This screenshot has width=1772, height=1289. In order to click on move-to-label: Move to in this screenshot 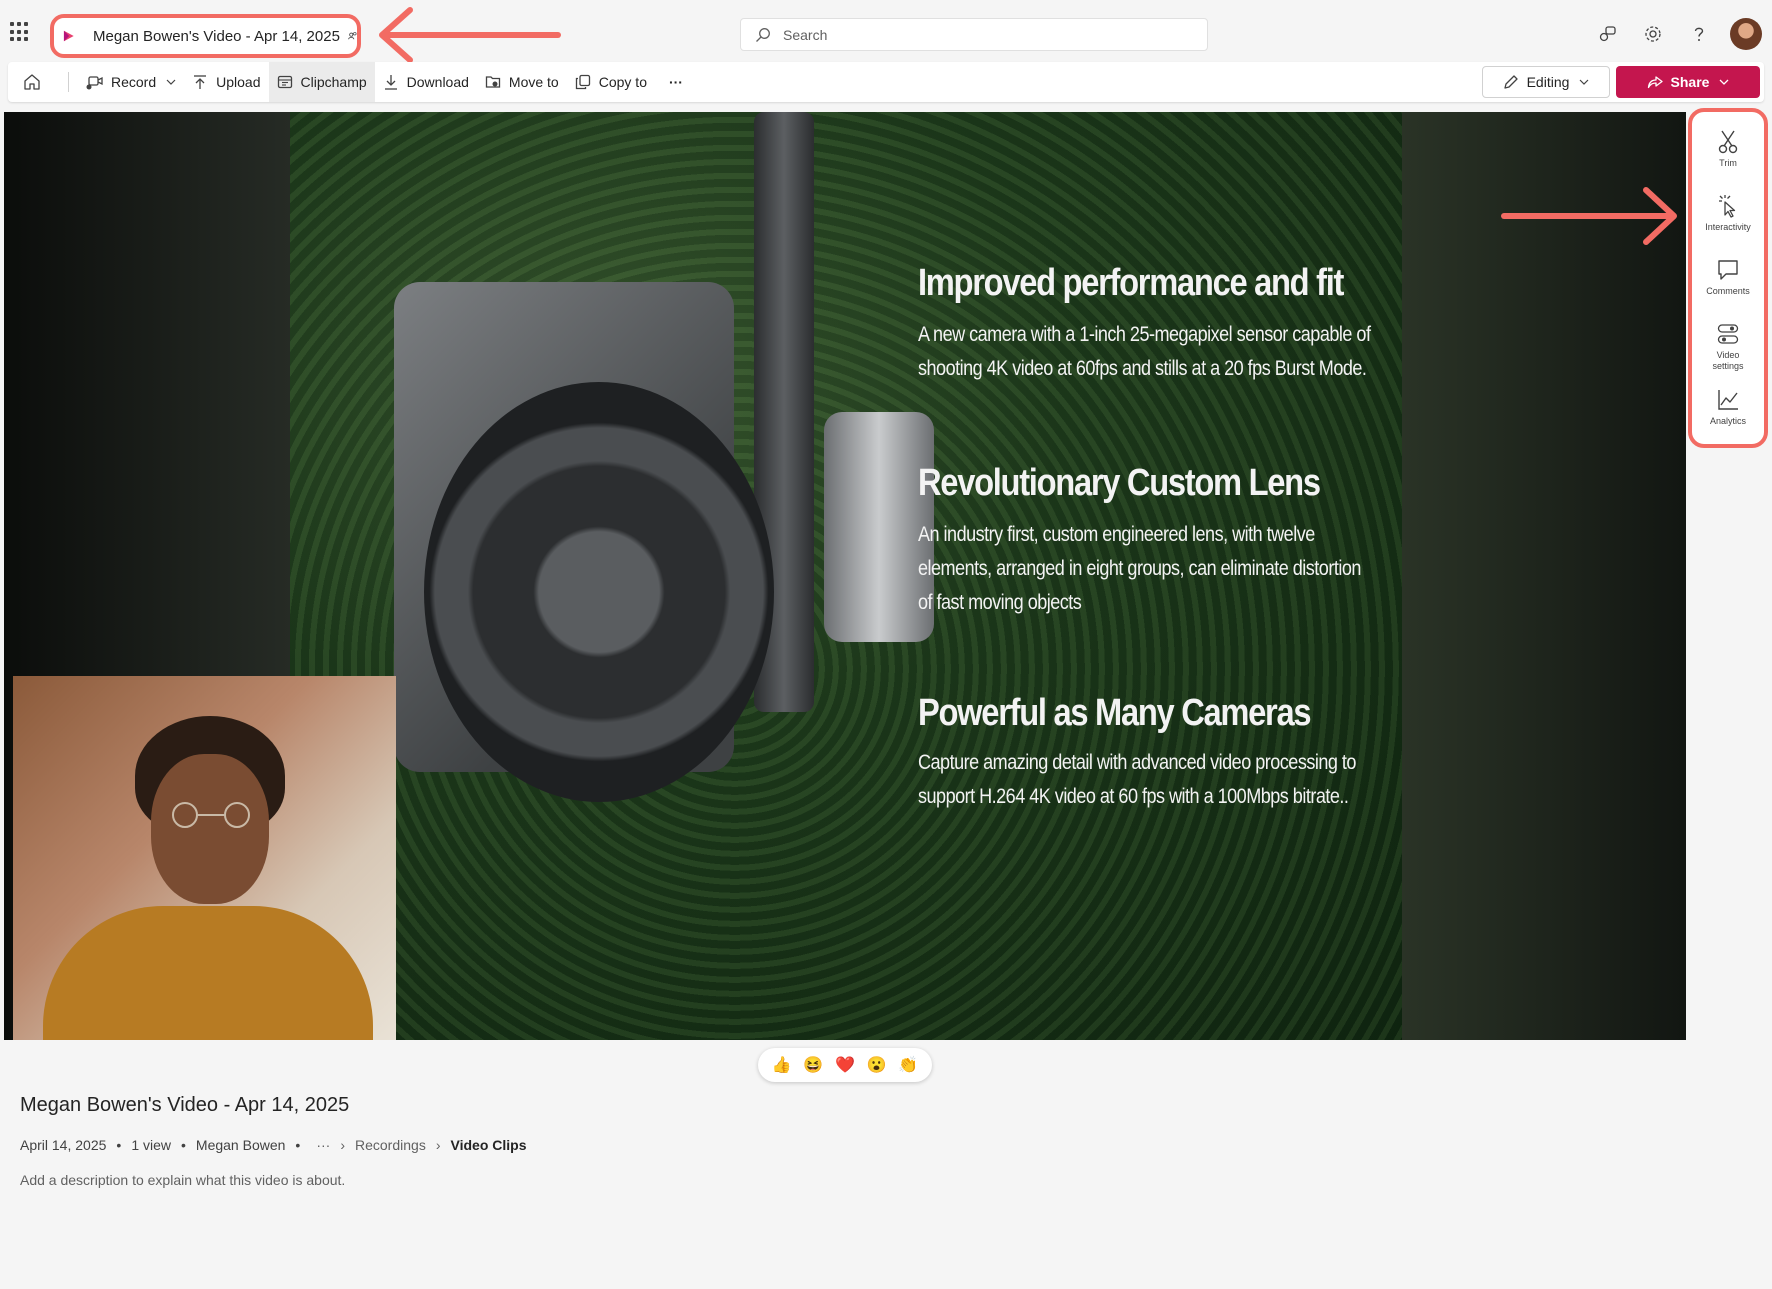, I will do `click(533, 82)`.